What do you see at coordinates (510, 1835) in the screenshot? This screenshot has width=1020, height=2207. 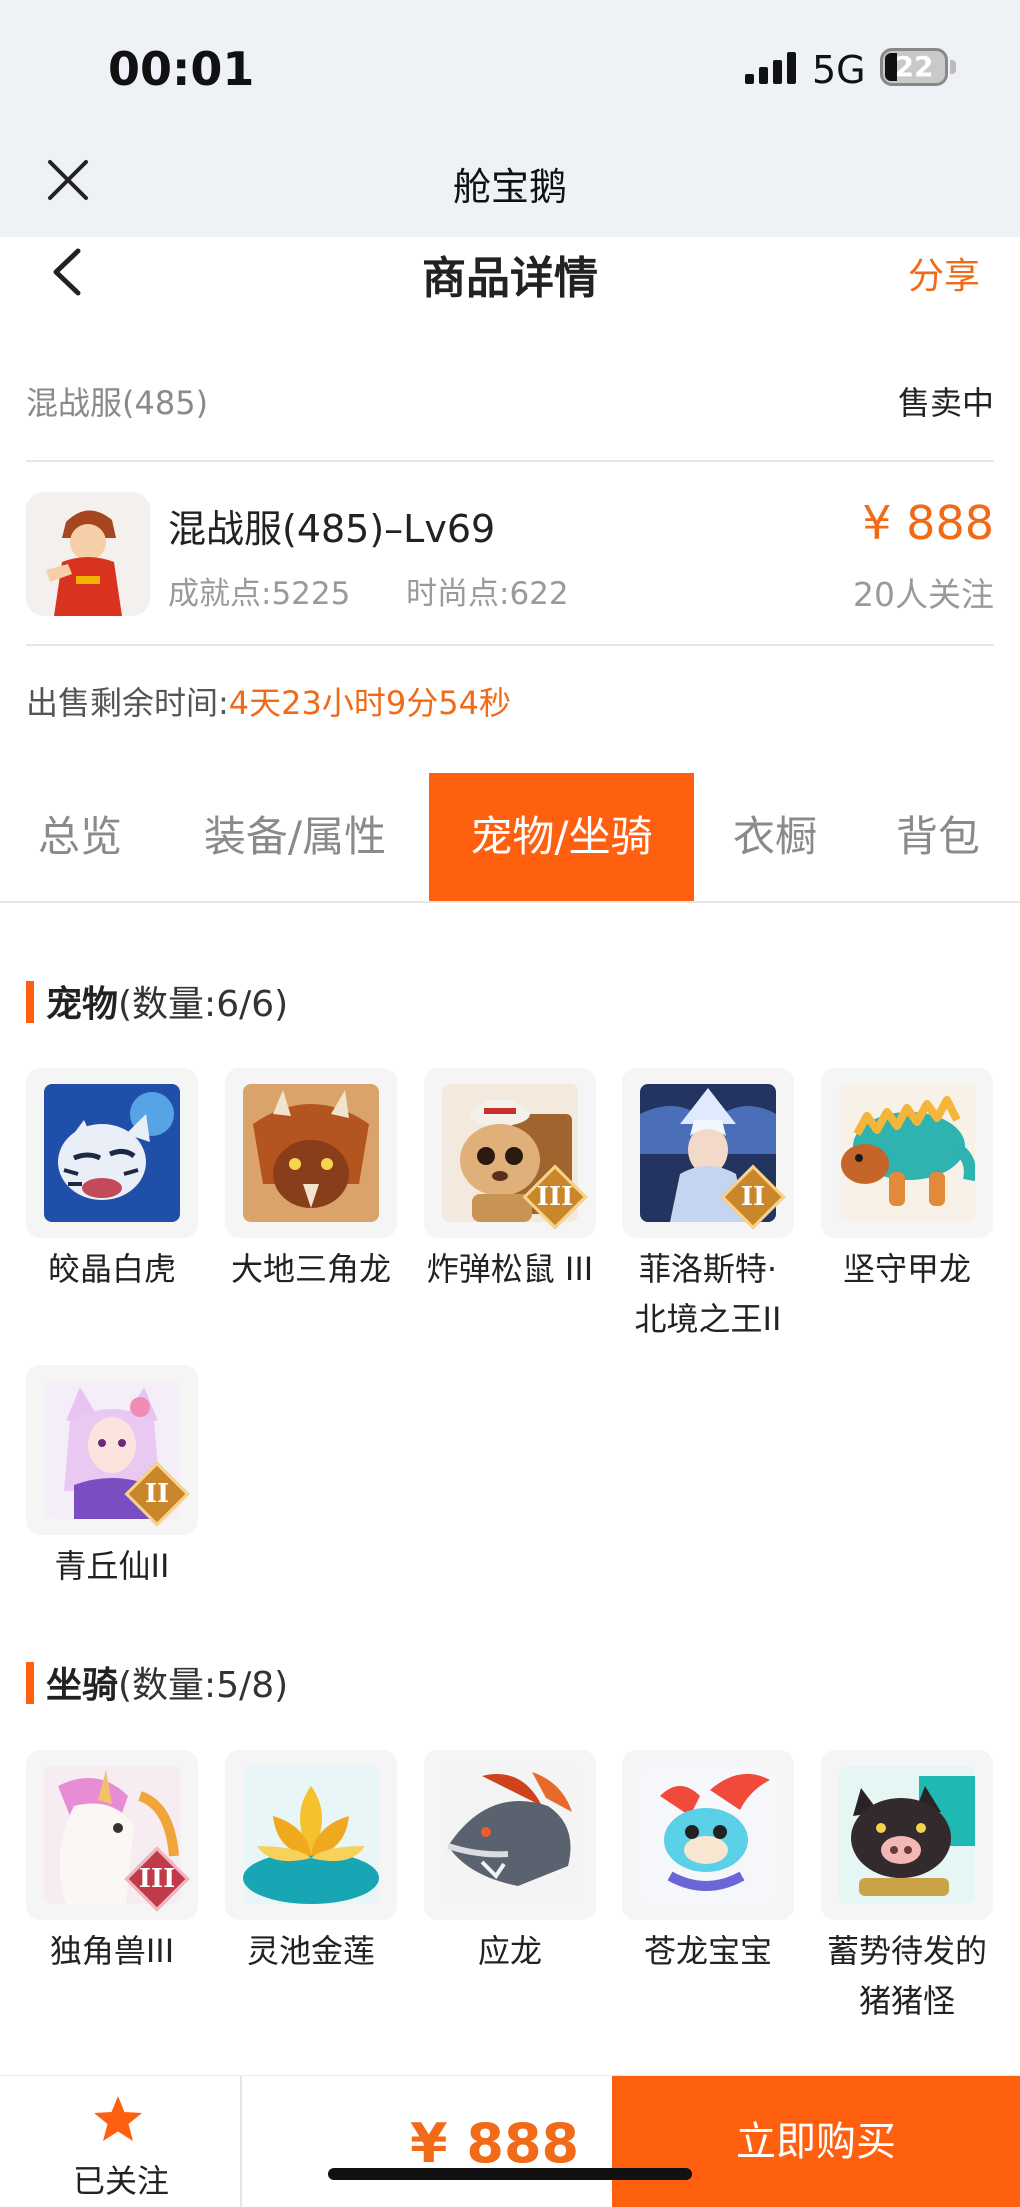 I see `dragon-icon` at bounding box center [510, 1835].